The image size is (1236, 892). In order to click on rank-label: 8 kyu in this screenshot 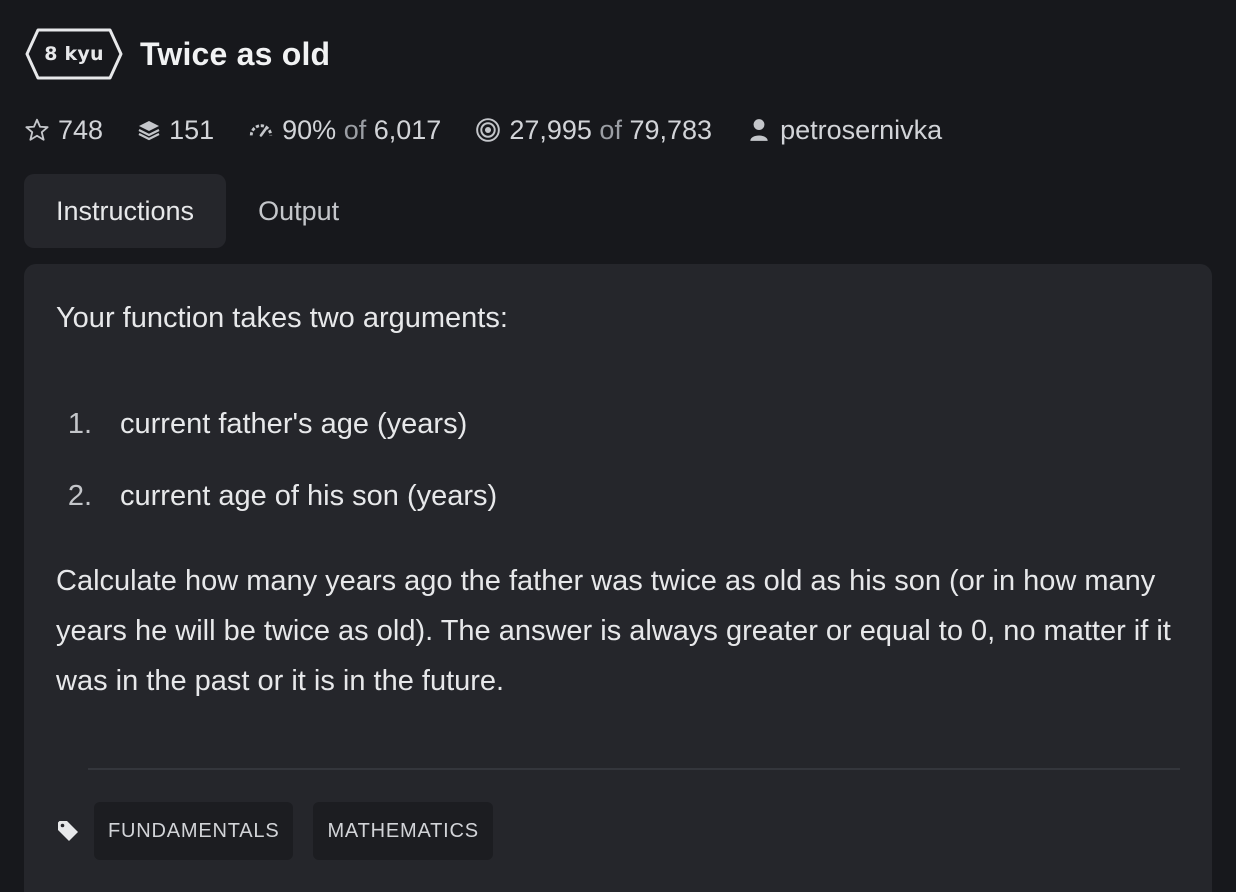, I will do `click(74, 54)`.